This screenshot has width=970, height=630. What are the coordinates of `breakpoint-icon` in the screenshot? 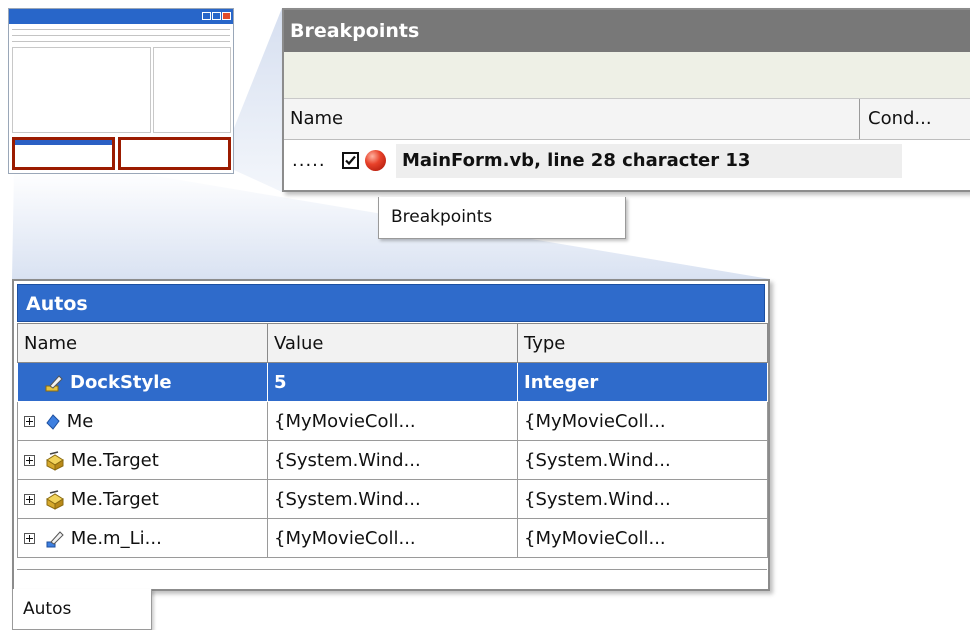 It's located at (375, 160).